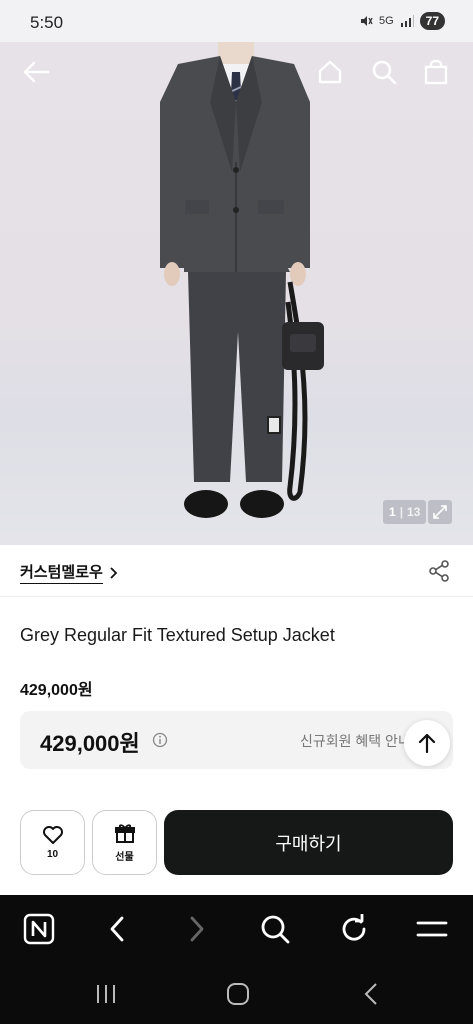 The image size is (473, 1024). What do you see at coordinates (177, 635) in the screenshot?
I see `product-title: Grey Regular Fit Textured Setup Jacket` at bounding box center [177, 635].